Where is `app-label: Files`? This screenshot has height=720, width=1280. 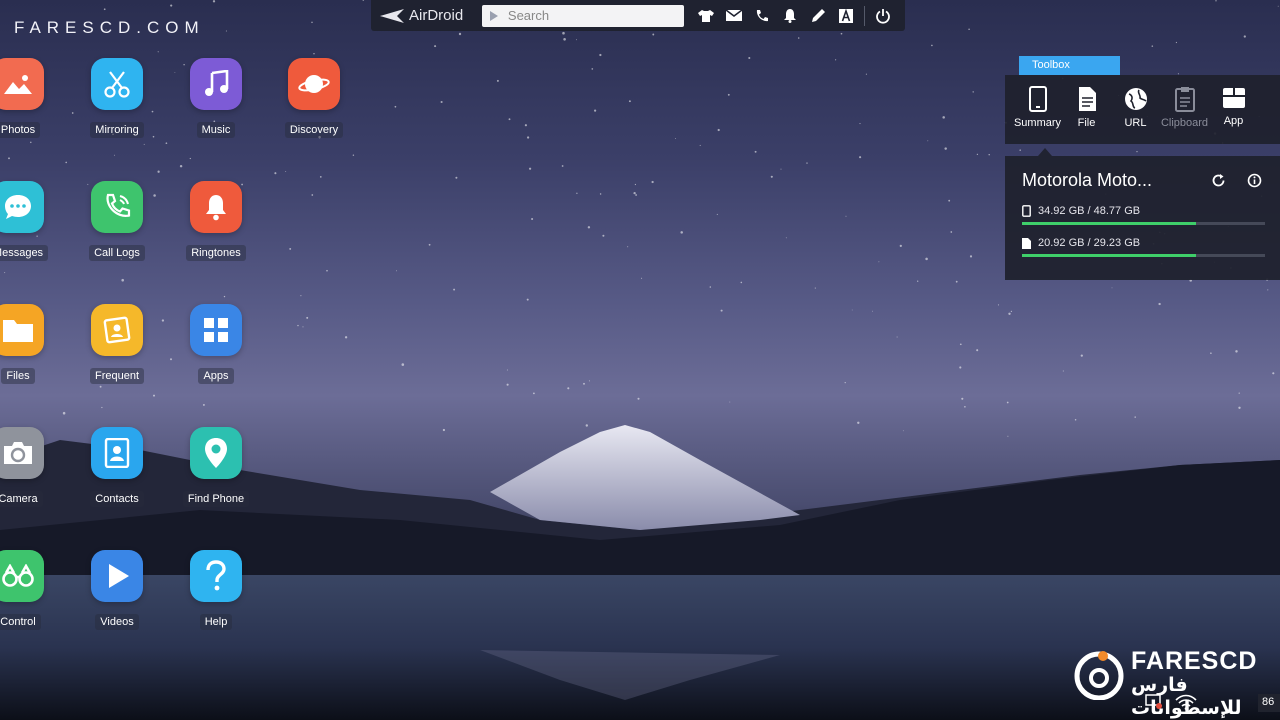
app-label: Files is located at coordinates (18, 376).